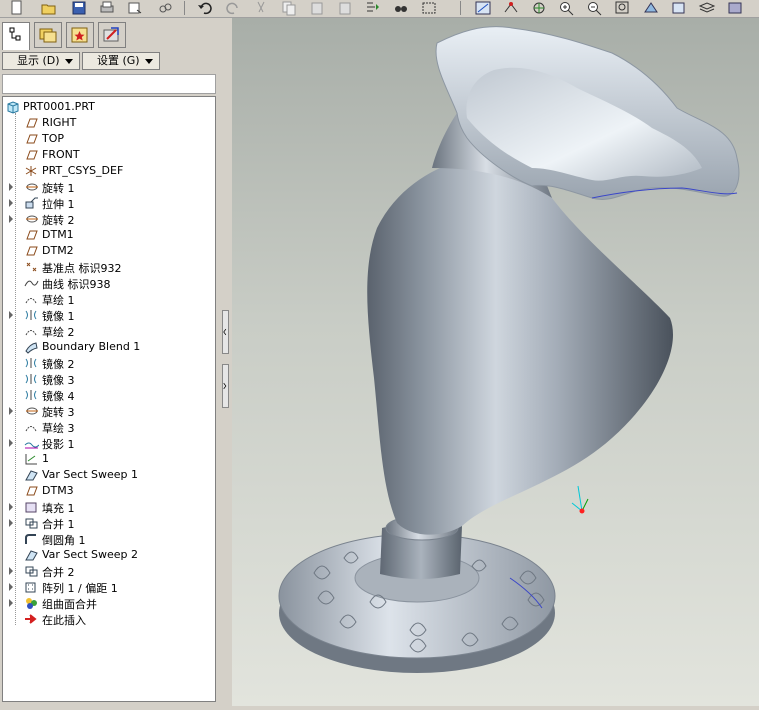  I want to click on tree-item: 合并 1, so click(109, 523).